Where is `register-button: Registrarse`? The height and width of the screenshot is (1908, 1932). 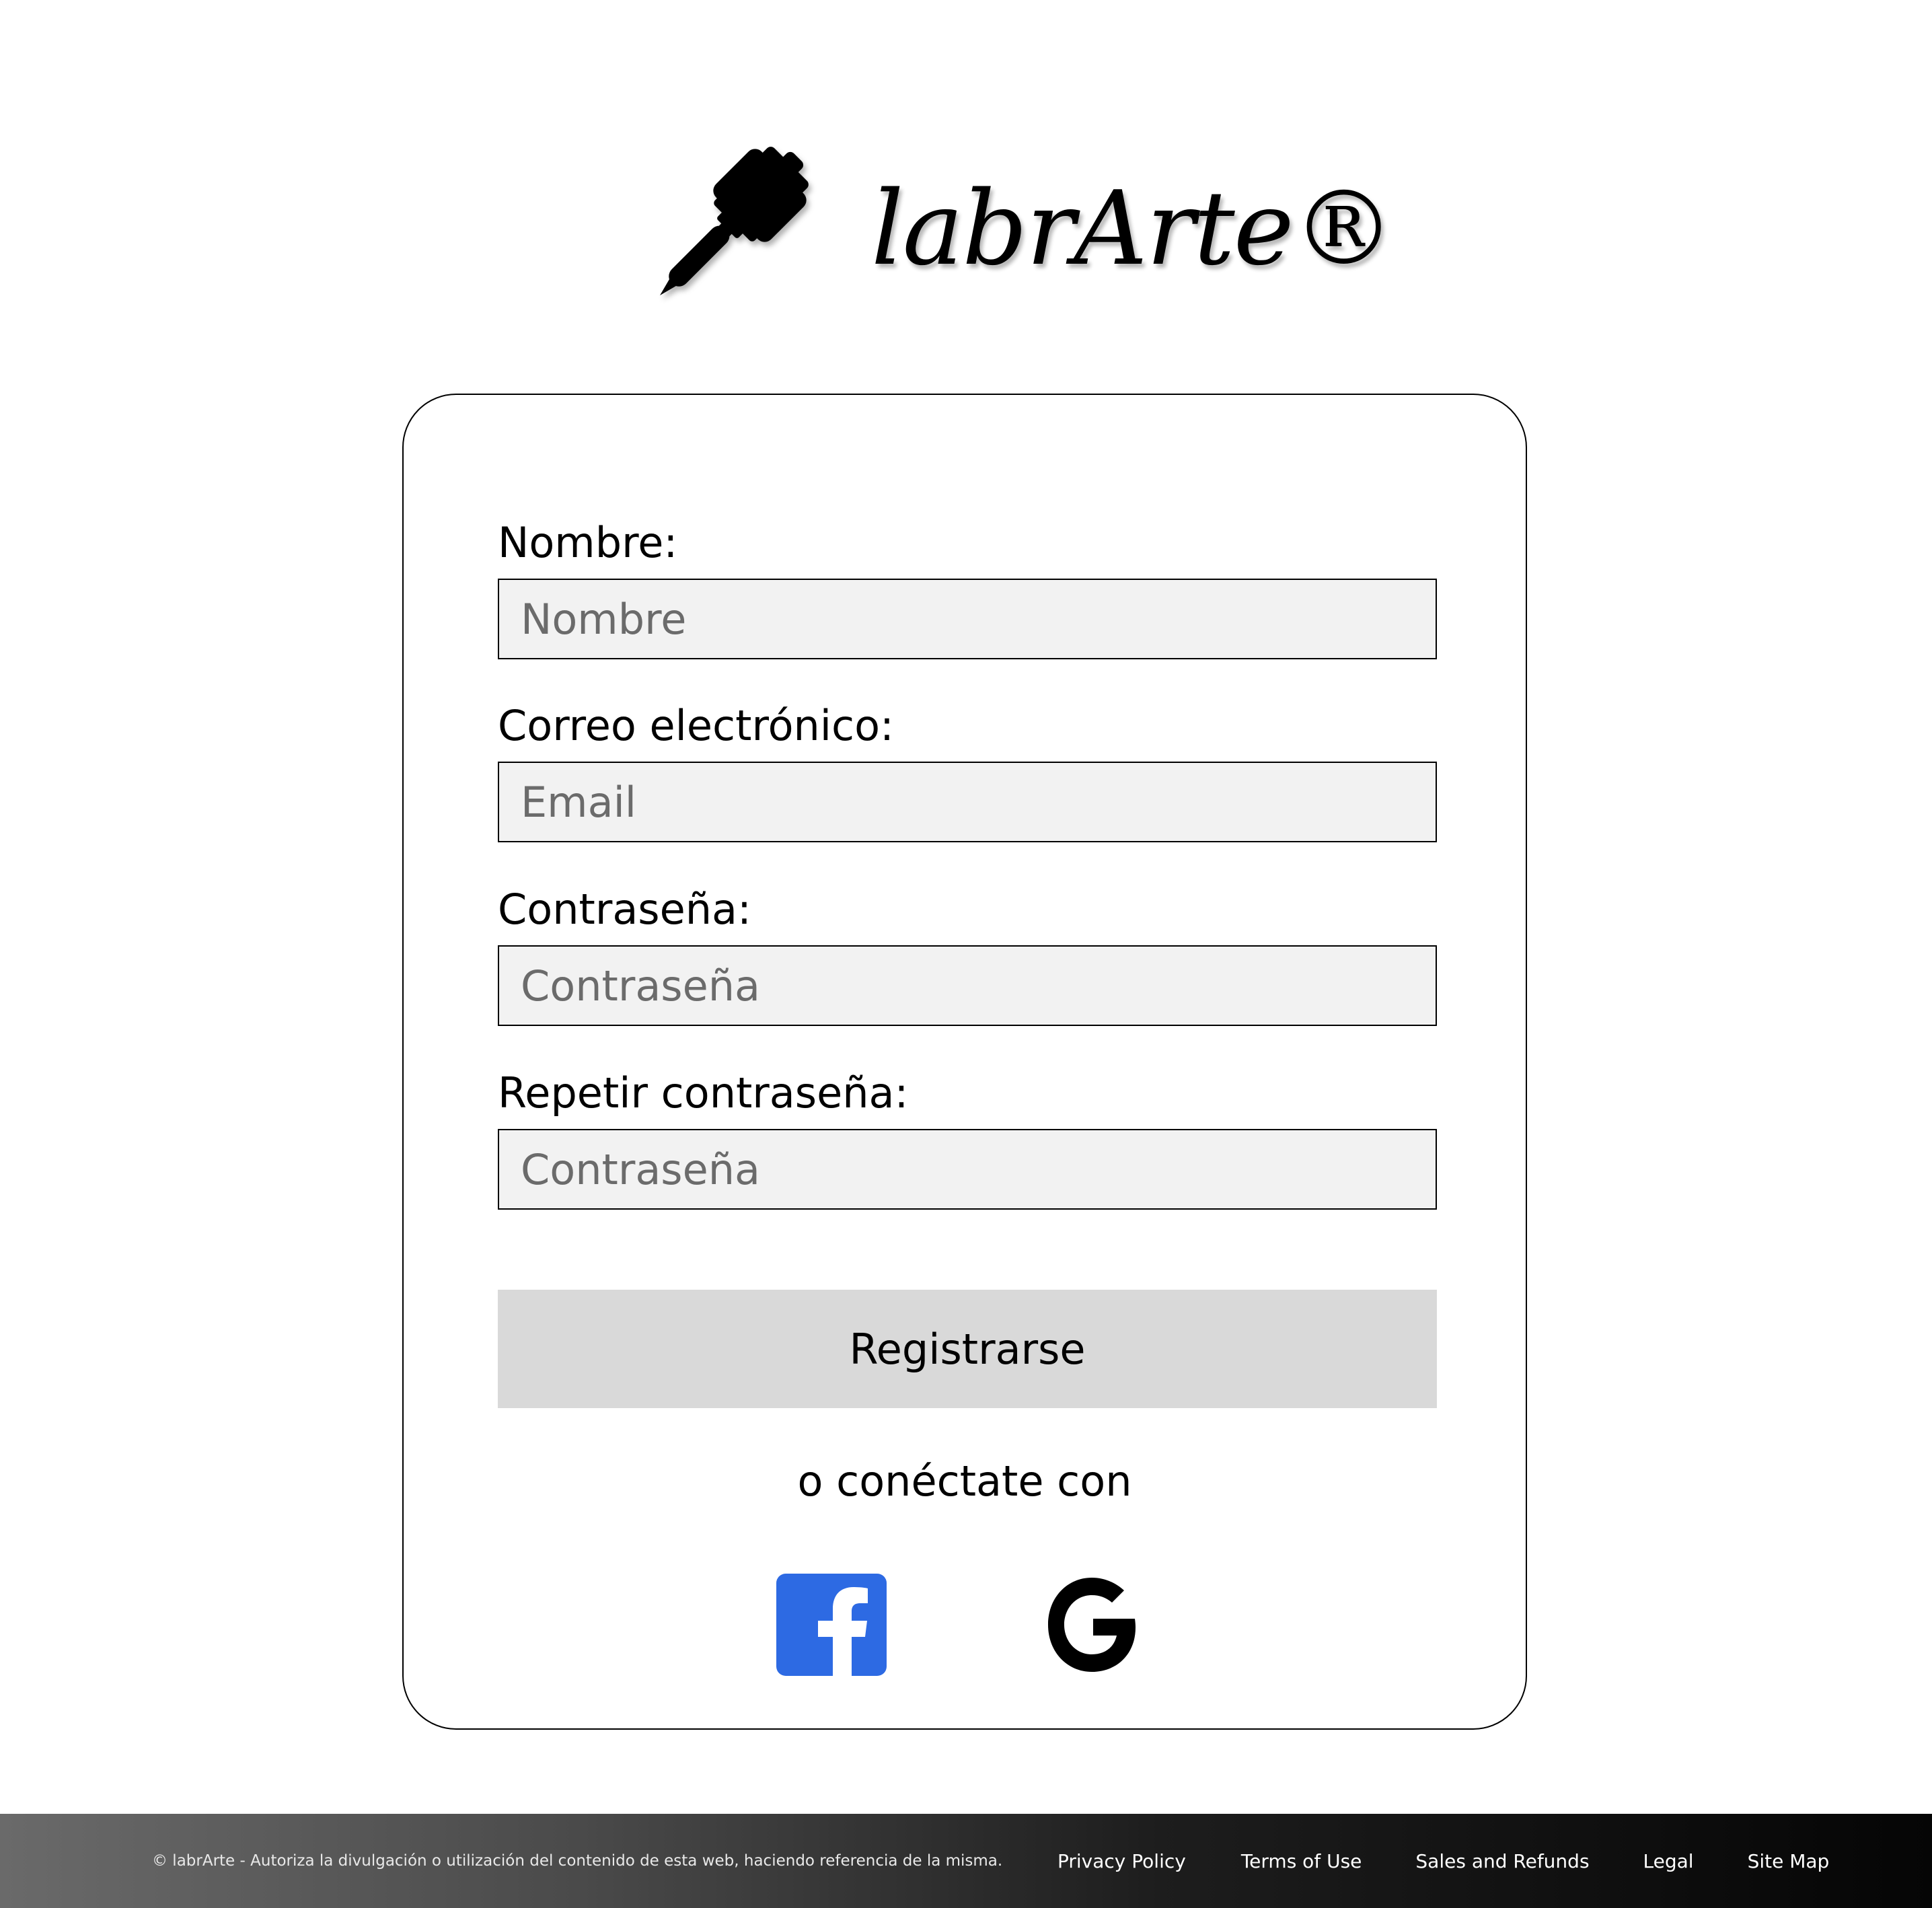
register-button: Registrarse is located at coordinates (967, 1349).